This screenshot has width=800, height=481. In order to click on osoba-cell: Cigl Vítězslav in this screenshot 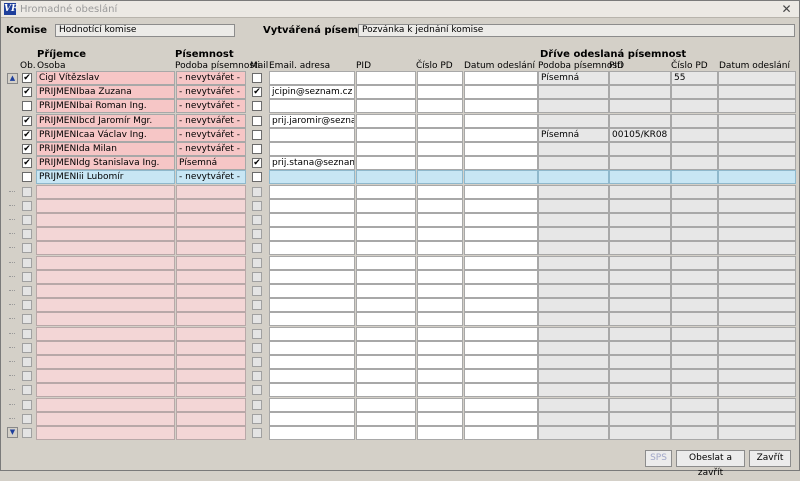, I will do `click(105, 78)`.